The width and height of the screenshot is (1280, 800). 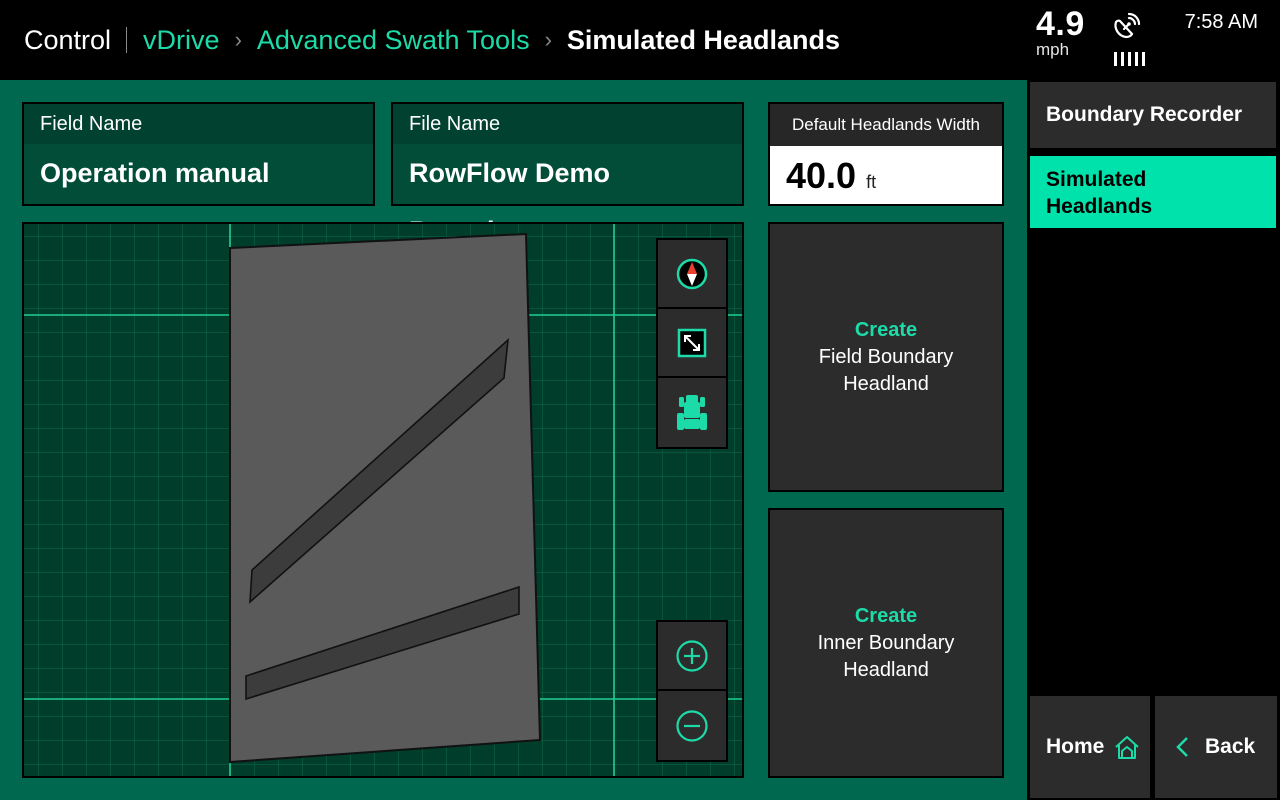 What do you see at coordinates (198, 154) in the screenshot?
I see `field-name-box: Field Name Operation manual` at bounding box center [198, 154].